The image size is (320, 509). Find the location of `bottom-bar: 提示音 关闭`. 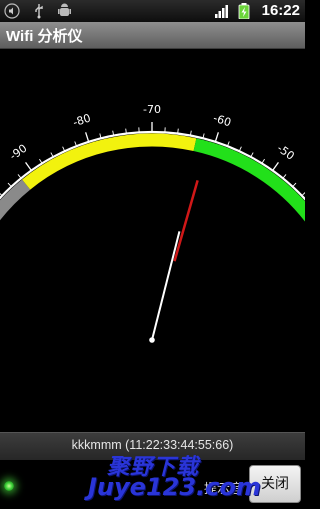

bottom-bar: 提示音 关闭 is located at coordinates (152, 484).